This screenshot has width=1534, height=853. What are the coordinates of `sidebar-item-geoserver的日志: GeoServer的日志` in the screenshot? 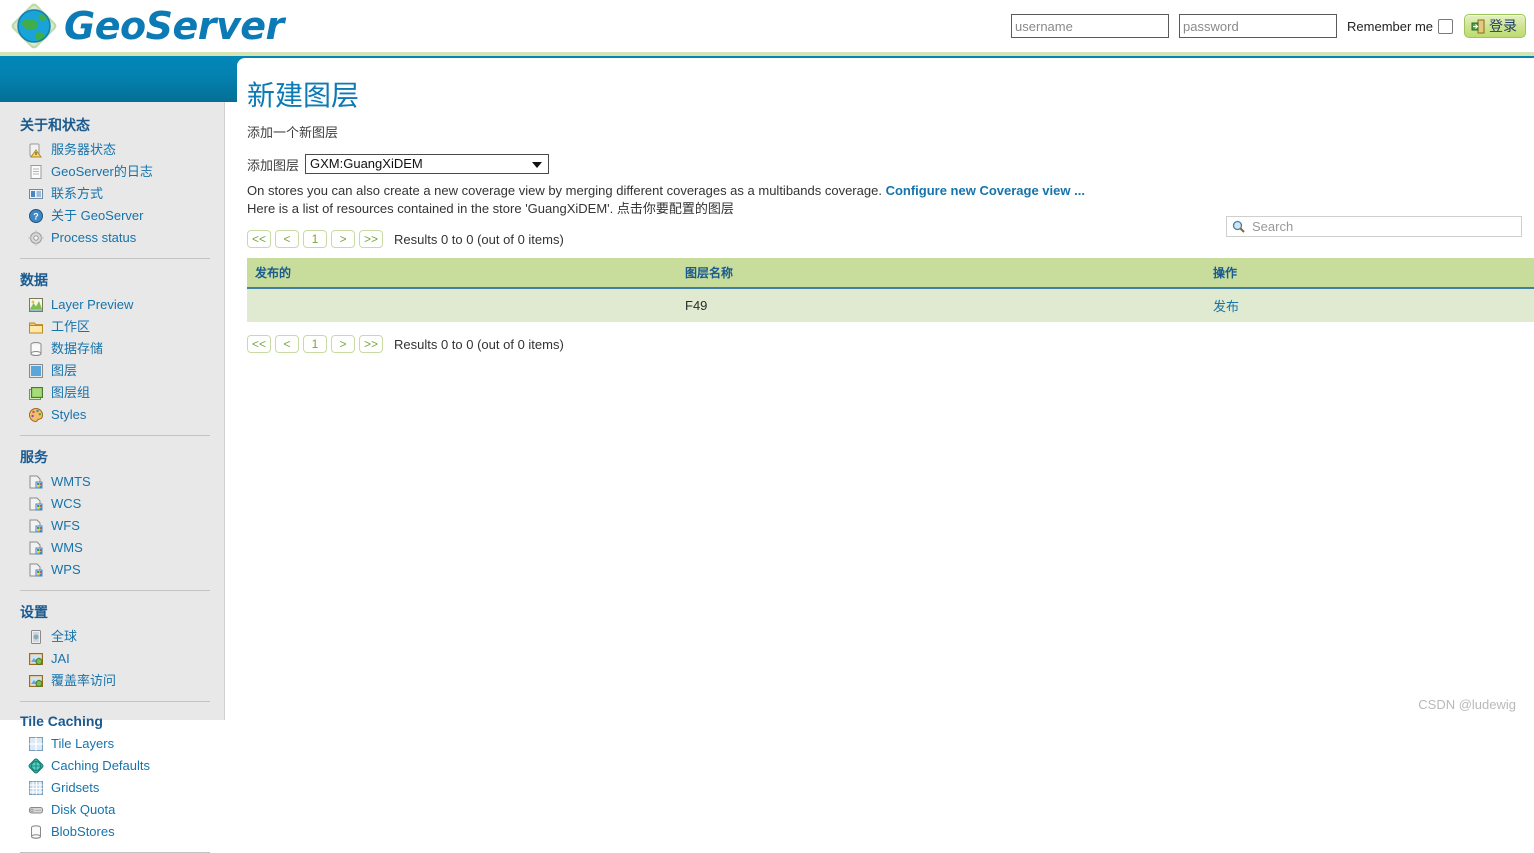 It's located at (112, 172).